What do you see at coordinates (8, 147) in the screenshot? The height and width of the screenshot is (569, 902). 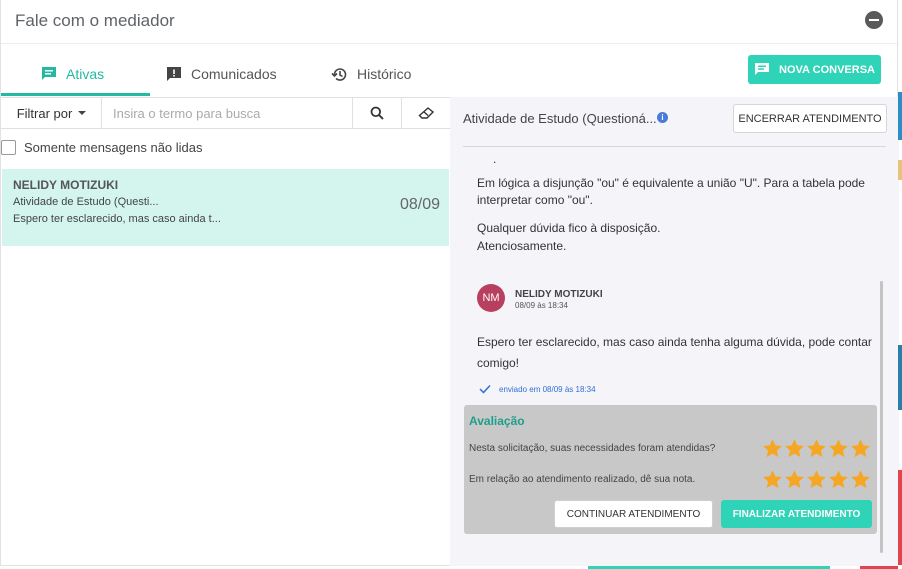 I see `unread-only-checkbox` at bounding box center [8, 147].